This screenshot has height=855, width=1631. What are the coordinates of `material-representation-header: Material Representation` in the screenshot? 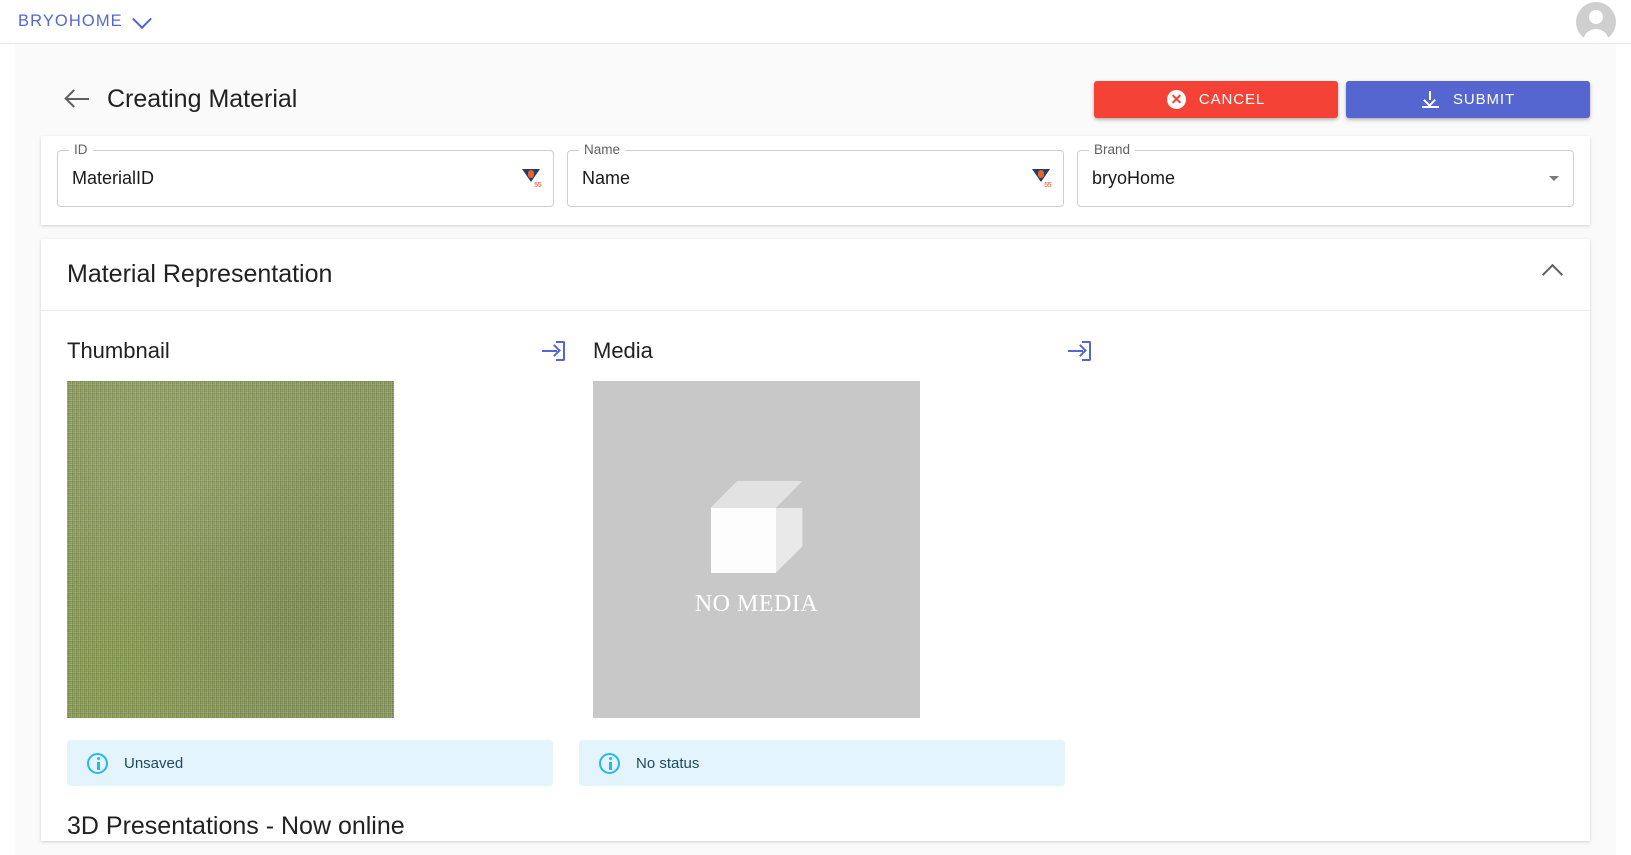 It's located at (815, 275).